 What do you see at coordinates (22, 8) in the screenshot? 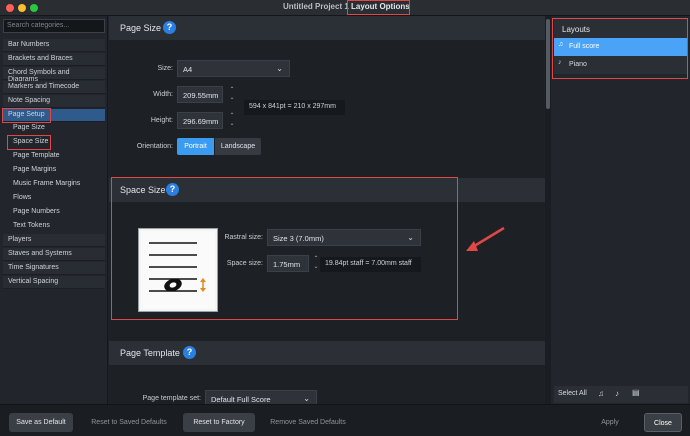
I see `minimize-window-icon` at bounding box center [22, 8].